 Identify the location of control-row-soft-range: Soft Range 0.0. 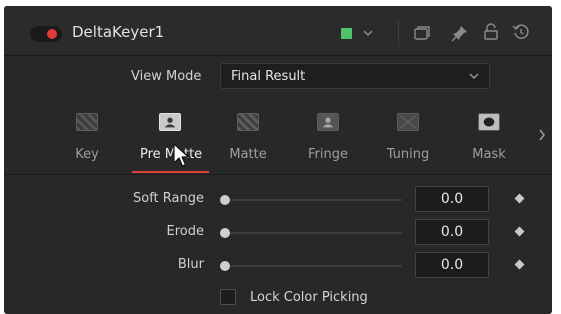
(278, 200).